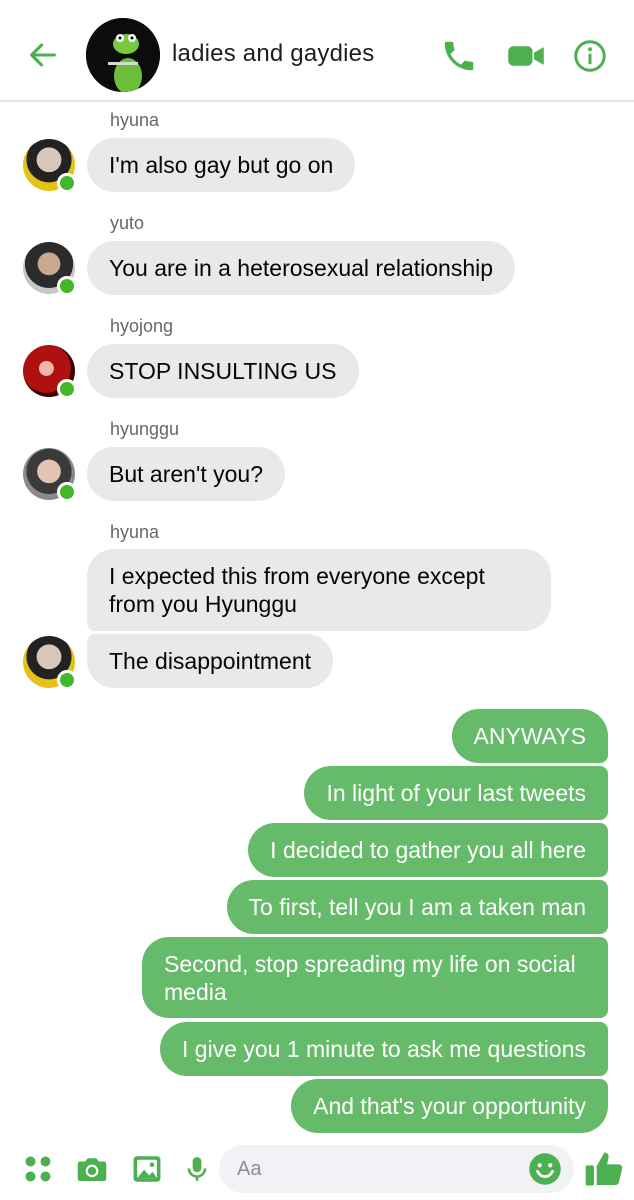 This screenshot has width=634, height=1200. What do you see at coordinates (529, 736) in the screenshot?
I see `message-bubble-outgoing: ANYWAYS` at bounding box center [529, 736].